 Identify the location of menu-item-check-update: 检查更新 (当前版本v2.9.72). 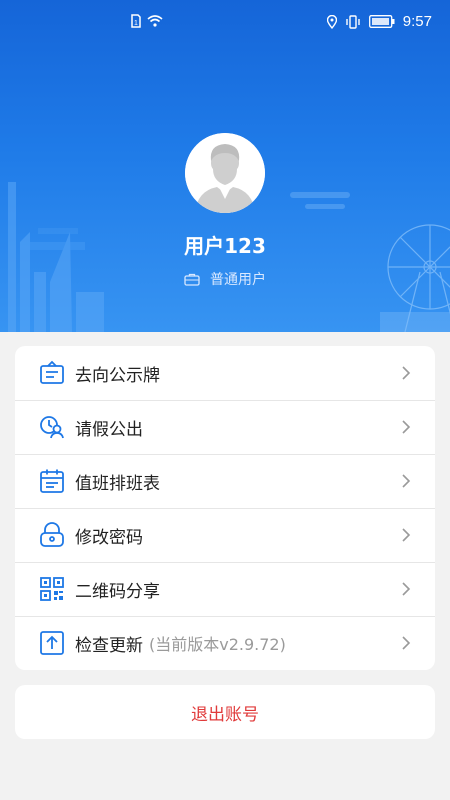
(225, 643).